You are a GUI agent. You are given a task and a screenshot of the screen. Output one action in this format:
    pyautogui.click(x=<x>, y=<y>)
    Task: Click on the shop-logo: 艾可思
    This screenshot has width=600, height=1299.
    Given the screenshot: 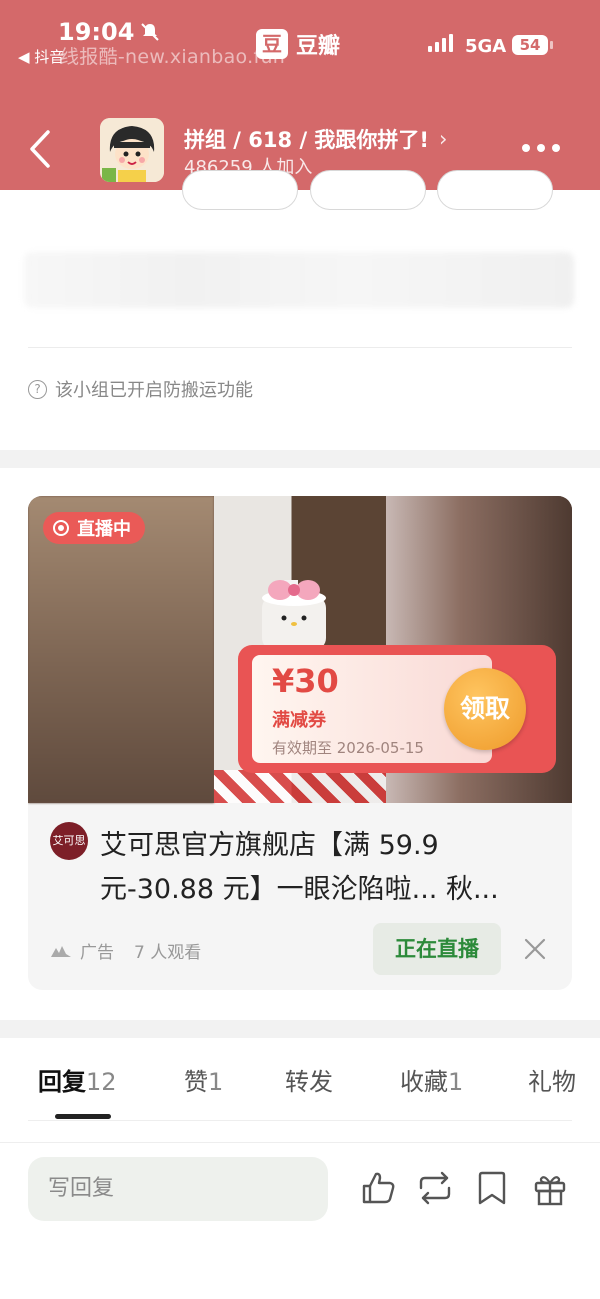 What is the action you would take?
    pyautogui.click(x=69, y=841)
    